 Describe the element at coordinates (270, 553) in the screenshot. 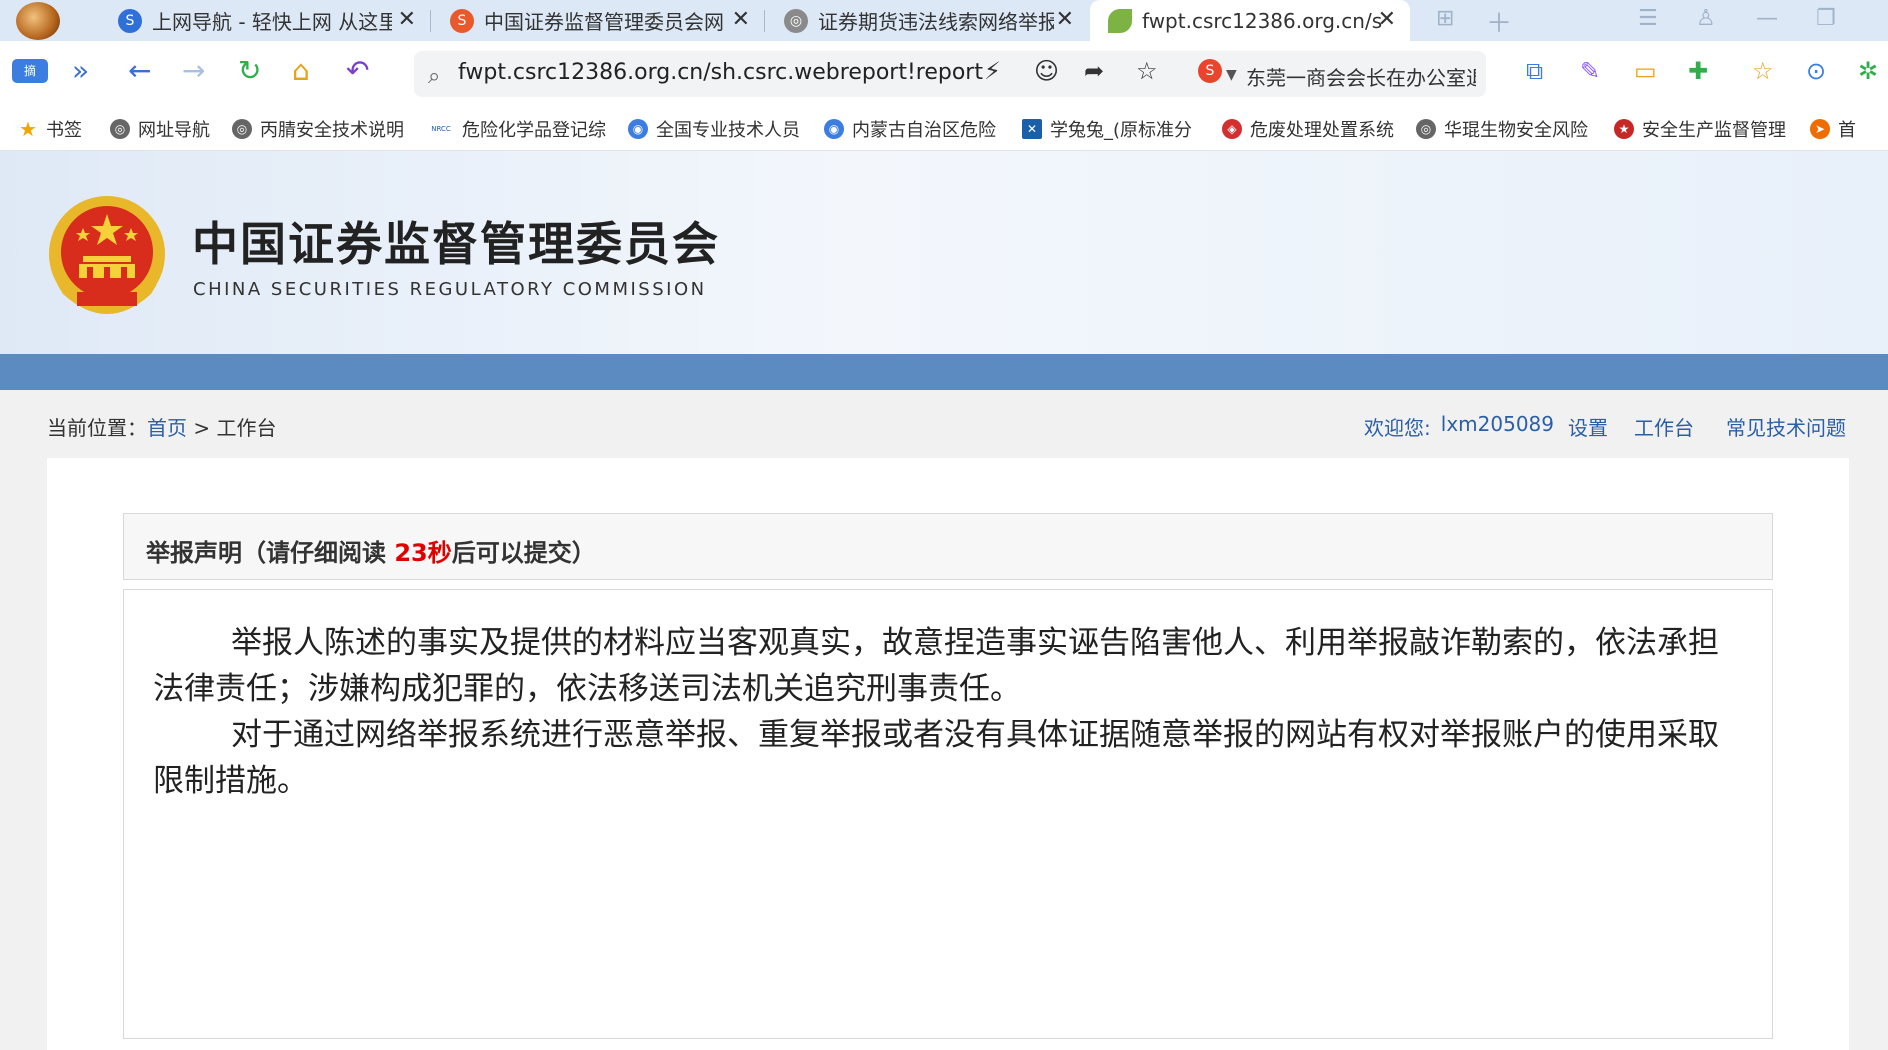

I see `declaration-title-text: 举报声明（请仔细阅读` at that location.